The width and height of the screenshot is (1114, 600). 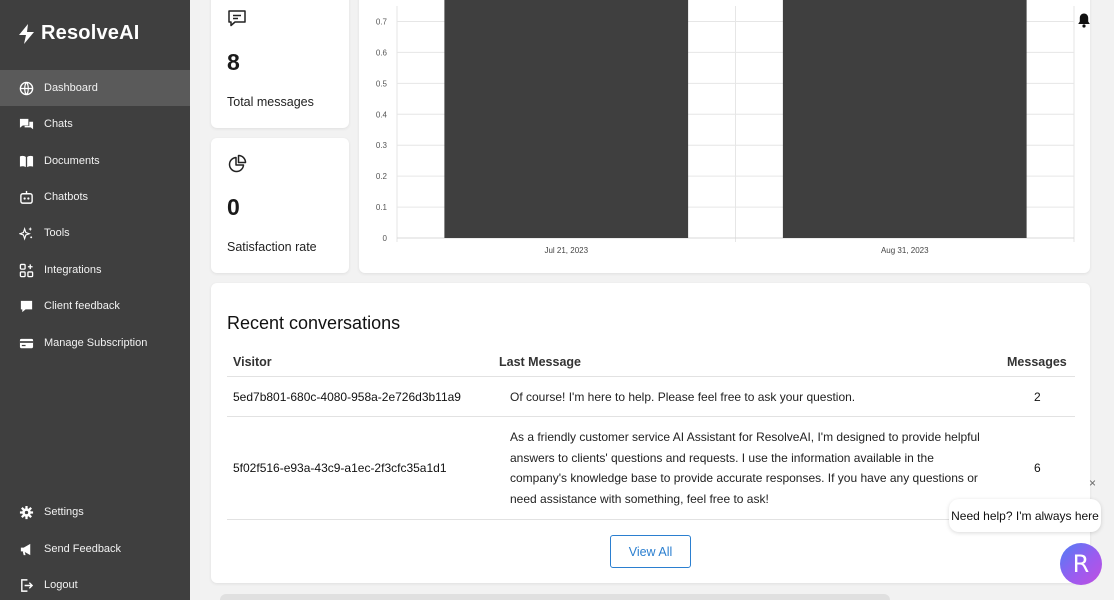 I want to click on globe-icon, so click(x=26, y=88).